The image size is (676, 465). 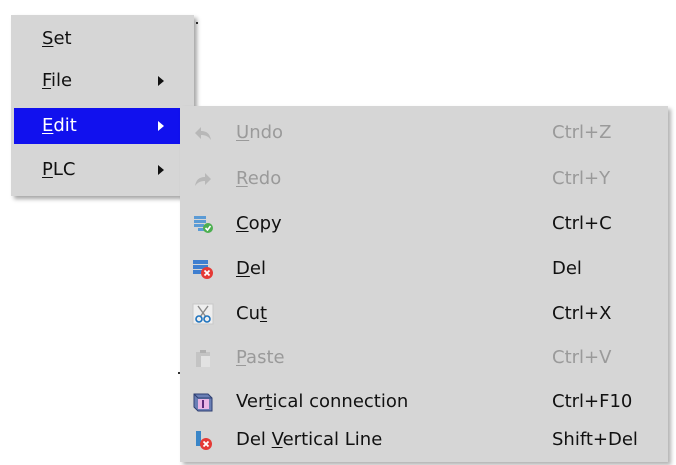 I want to click on main-context-menu: Set File Edit PLC, so click(x=102, y=105).